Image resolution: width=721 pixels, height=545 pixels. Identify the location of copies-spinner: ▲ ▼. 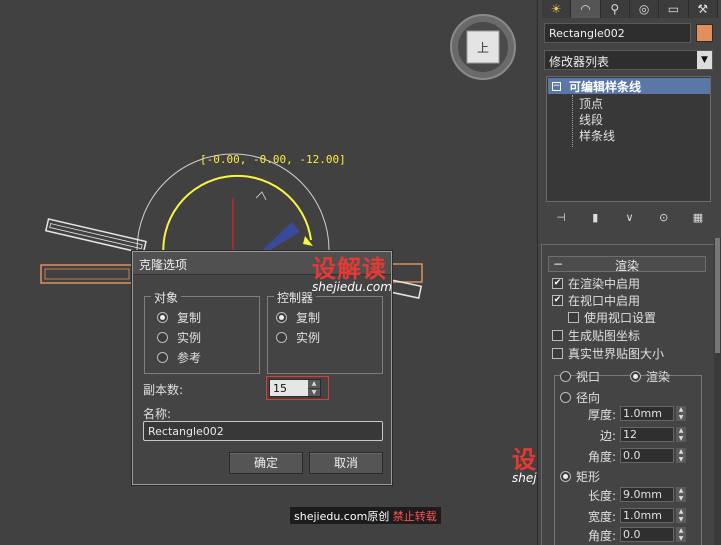
(295, 388).